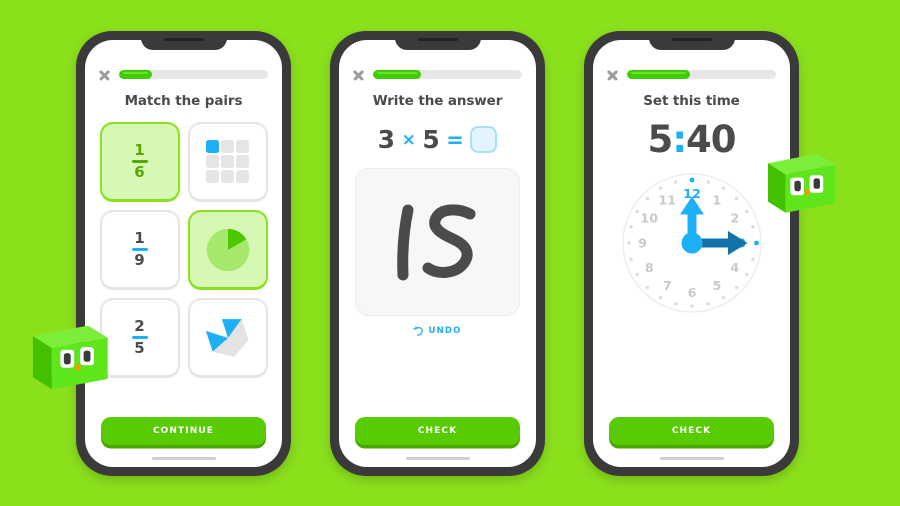 Image resolution: width=900 pixels, height=506 pixels. Describe the element at coordinates (183, 431) in the screenshot. I see `continue-button: CONTINUE` at that location.